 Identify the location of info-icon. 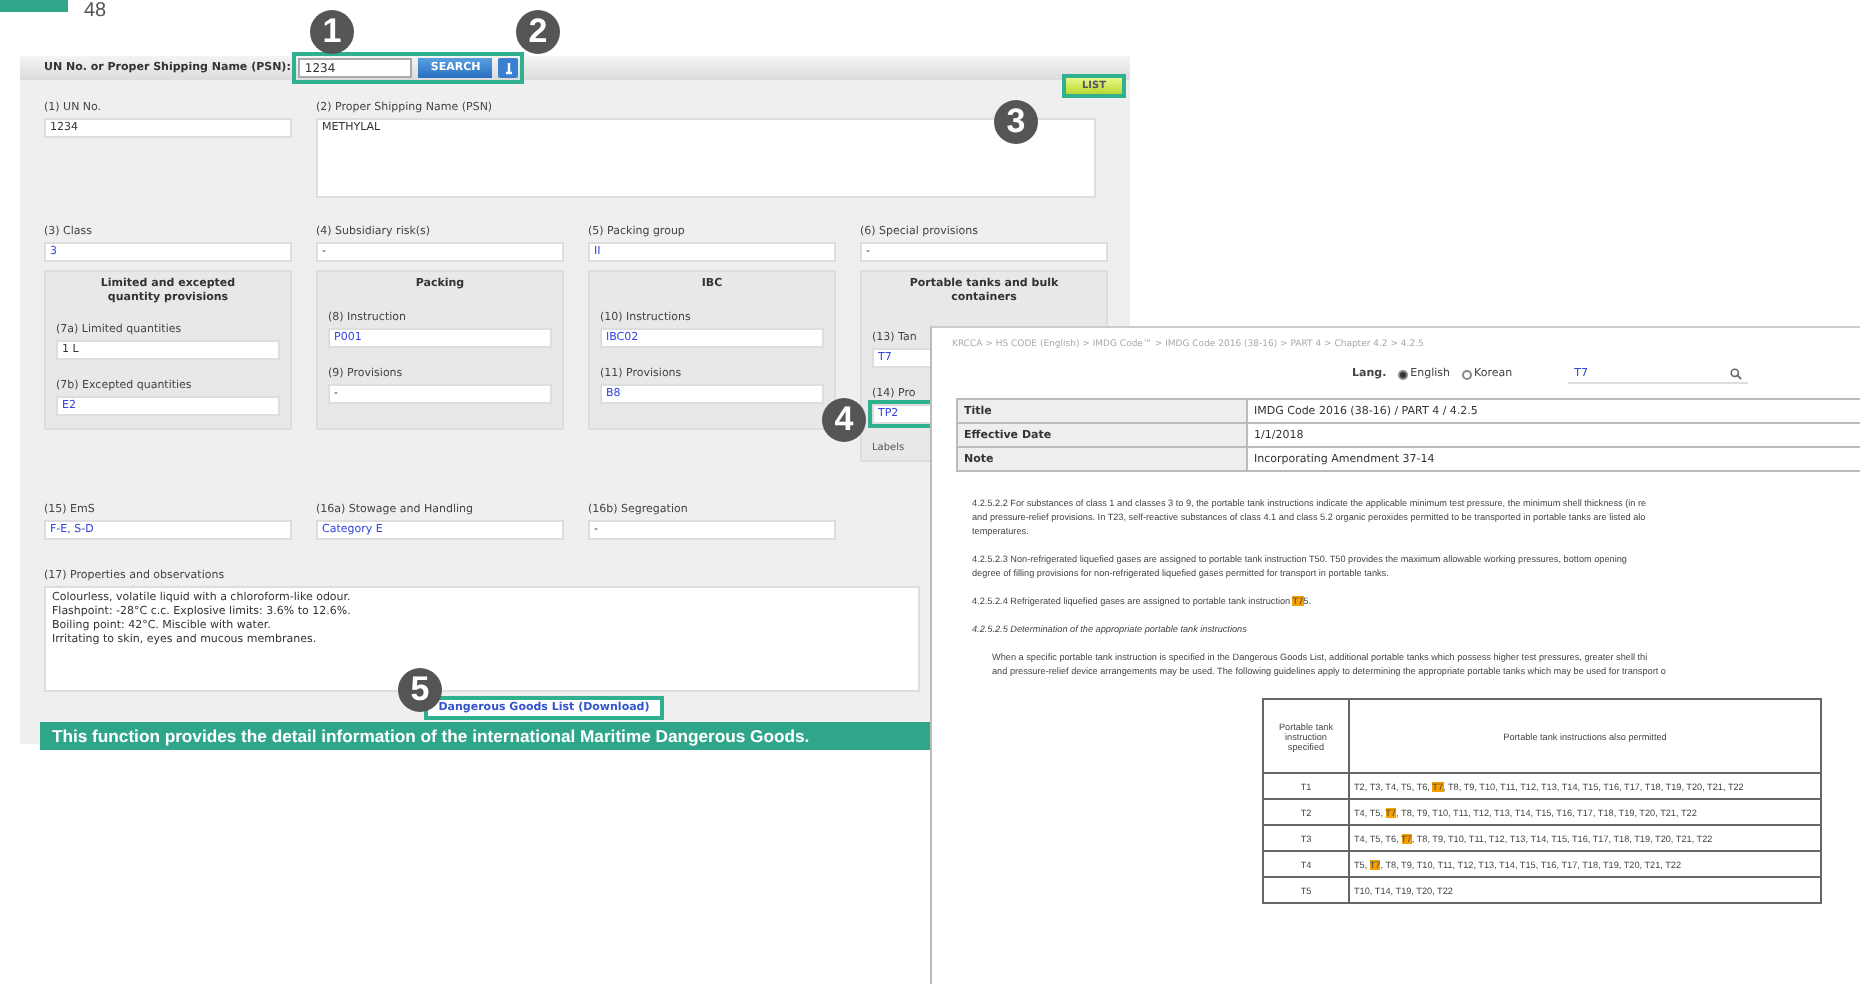
(508, 68).